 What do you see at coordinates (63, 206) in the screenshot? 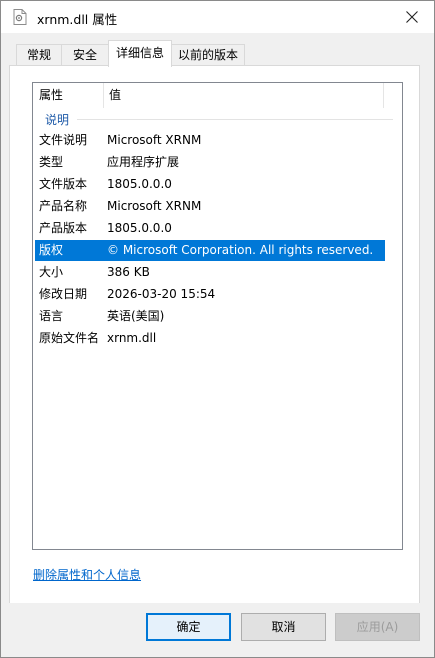
I see `property-name: 产品名称` at bounding box center [63, 206].